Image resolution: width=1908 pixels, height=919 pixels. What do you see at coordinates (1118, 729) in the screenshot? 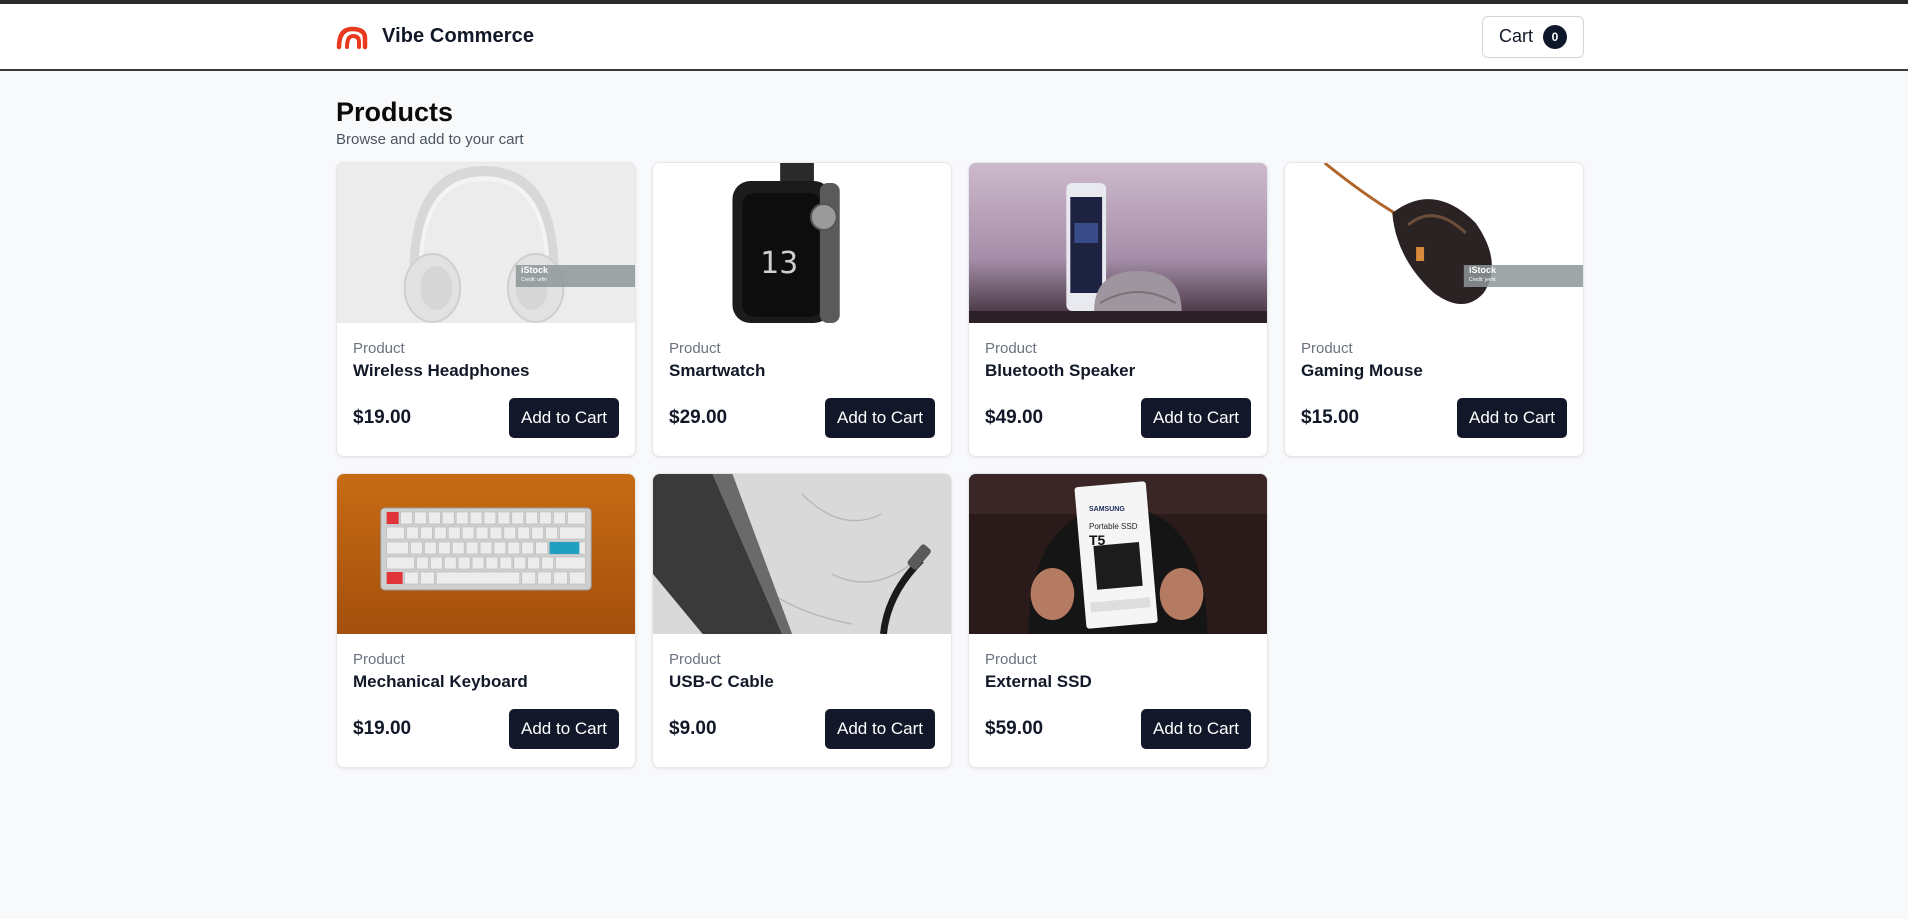
I see `price-row: $59.00 Add to Cart` at bounding box center [1118, 729].